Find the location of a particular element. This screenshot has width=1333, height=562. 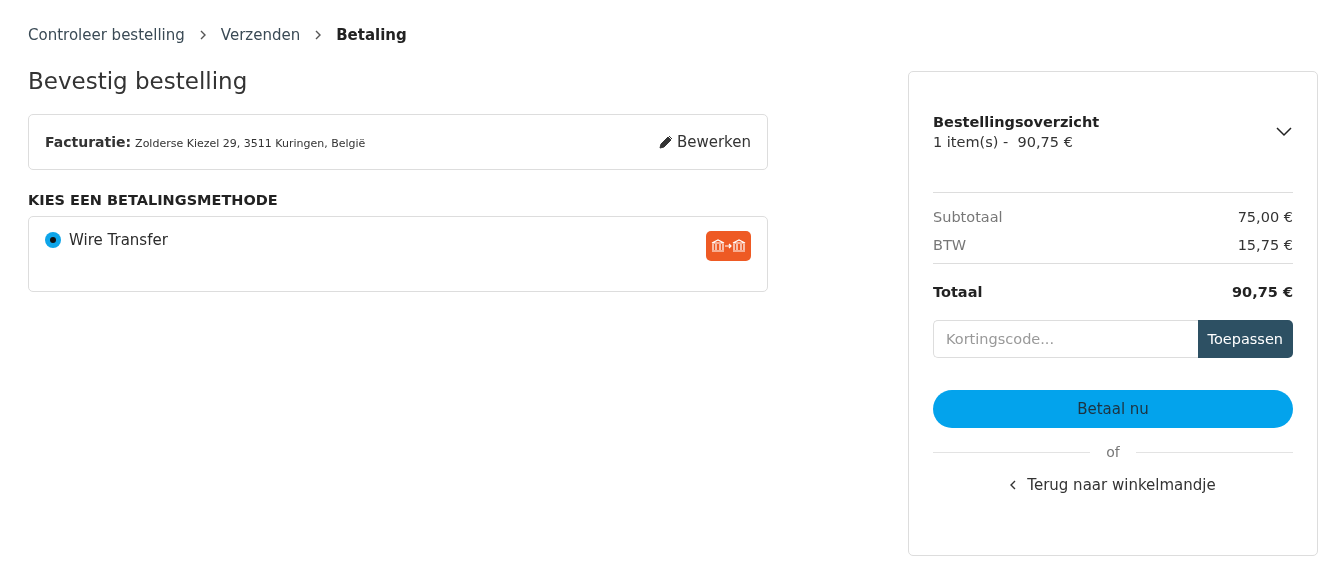

bank-transfer-icon is located at coordinates (728, 246).